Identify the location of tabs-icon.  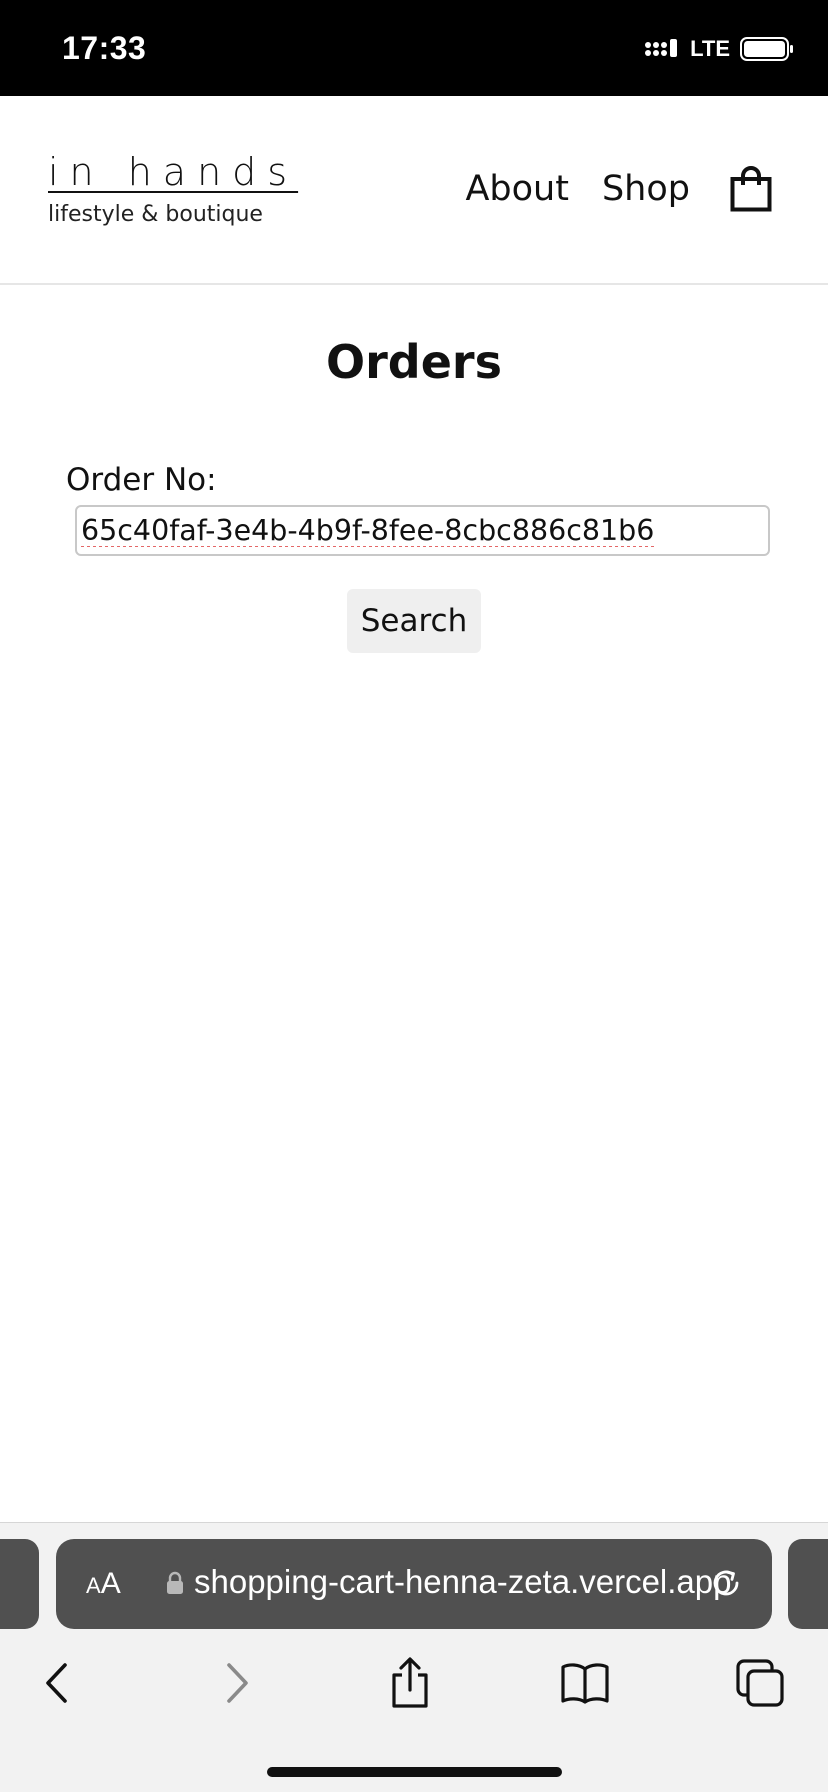
(760, 1683).